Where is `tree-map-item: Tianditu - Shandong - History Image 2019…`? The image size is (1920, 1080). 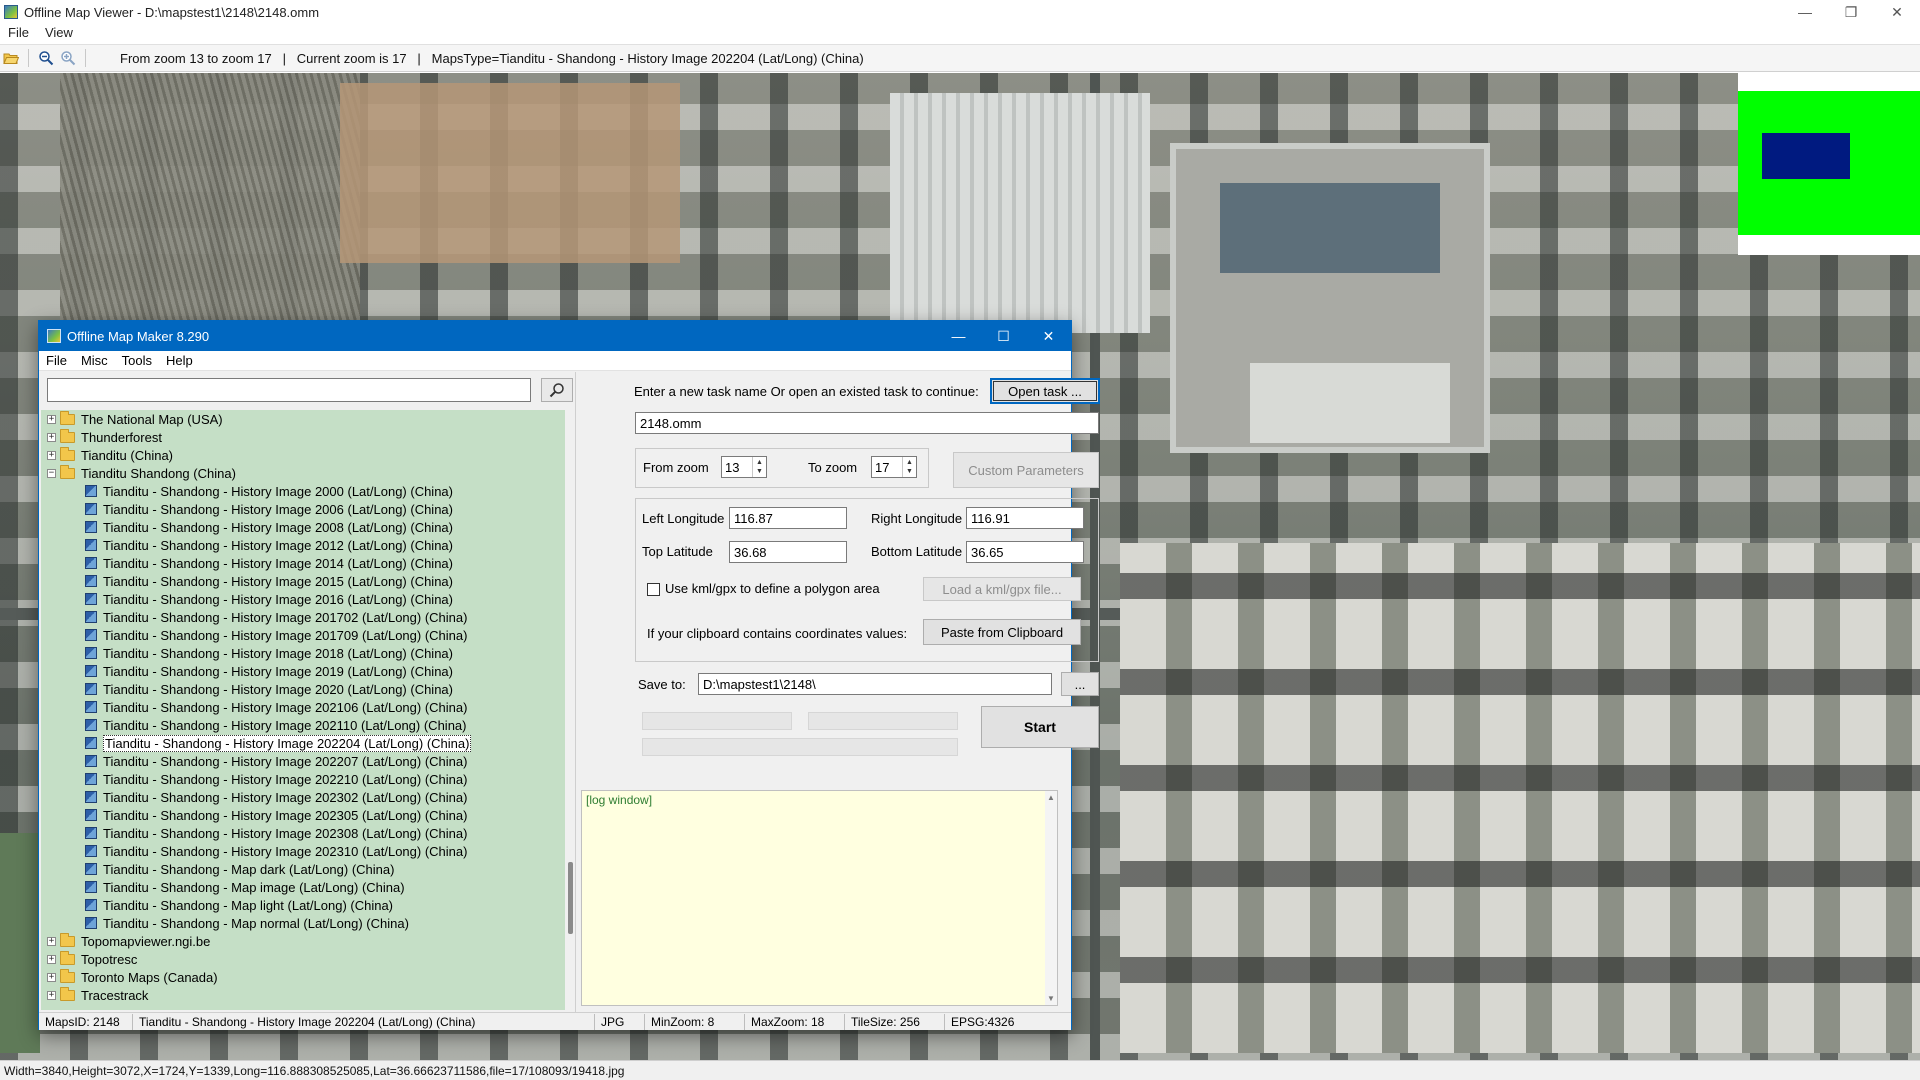
tree-map-item: Tianditu - Shandong - History Image 2019… is located at coordinates (303, 671).